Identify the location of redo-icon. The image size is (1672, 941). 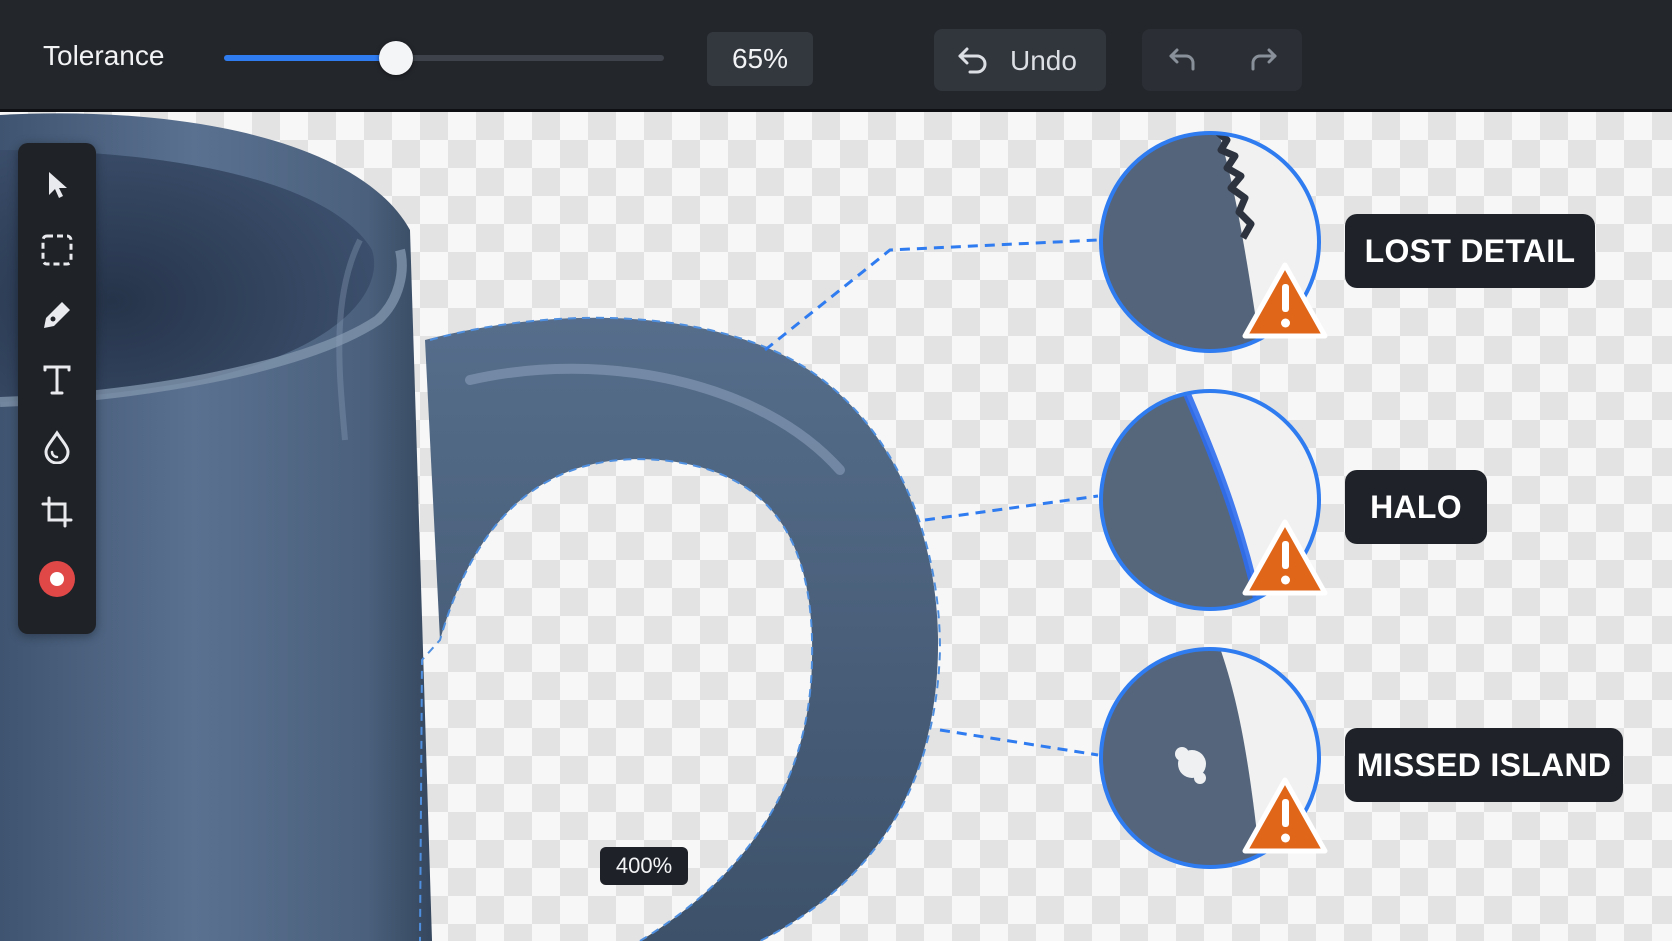
(1264, 59).